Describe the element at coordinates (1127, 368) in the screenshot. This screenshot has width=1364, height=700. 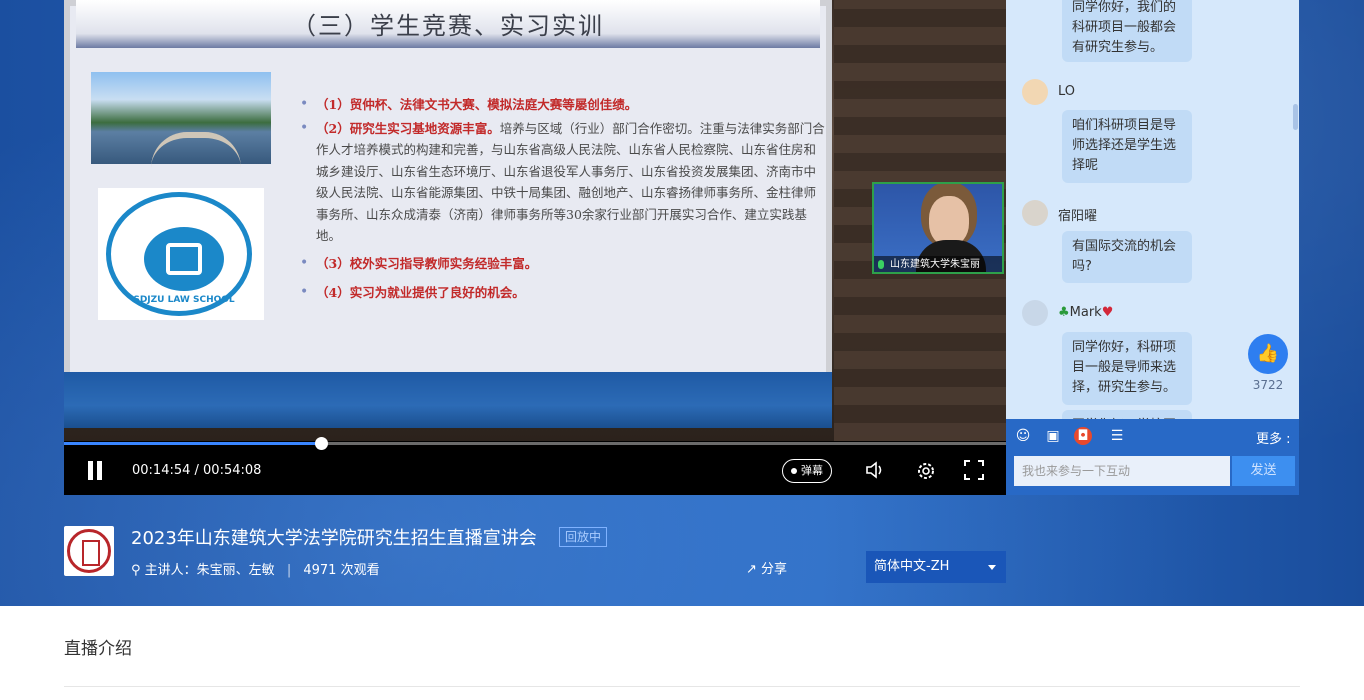
I see `chat-bubble: 同学你好，科研项目一般是导师来选择，研究生参与。` at that location.